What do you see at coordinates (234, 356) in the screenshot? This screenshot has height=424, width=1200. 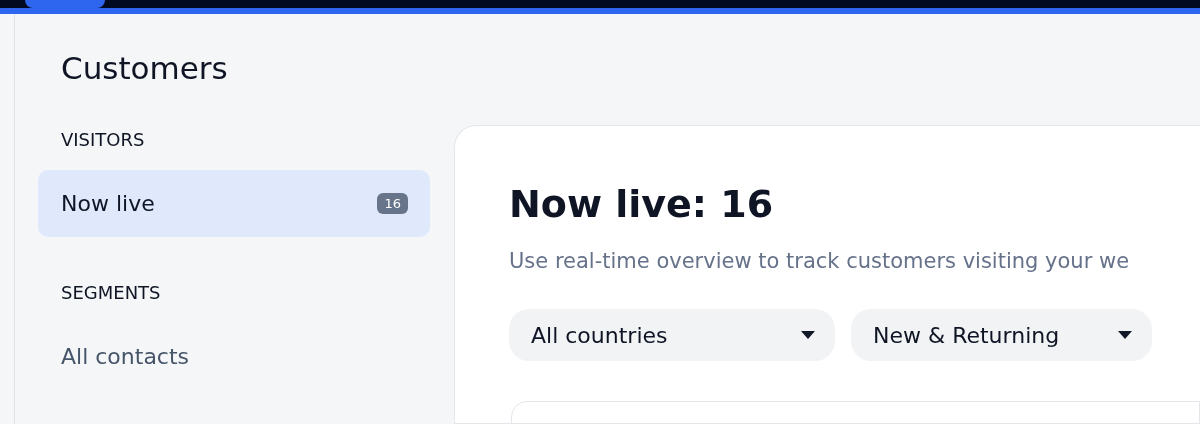 I see `sidebar-item: All contacts` at bounding box center [234, 356].